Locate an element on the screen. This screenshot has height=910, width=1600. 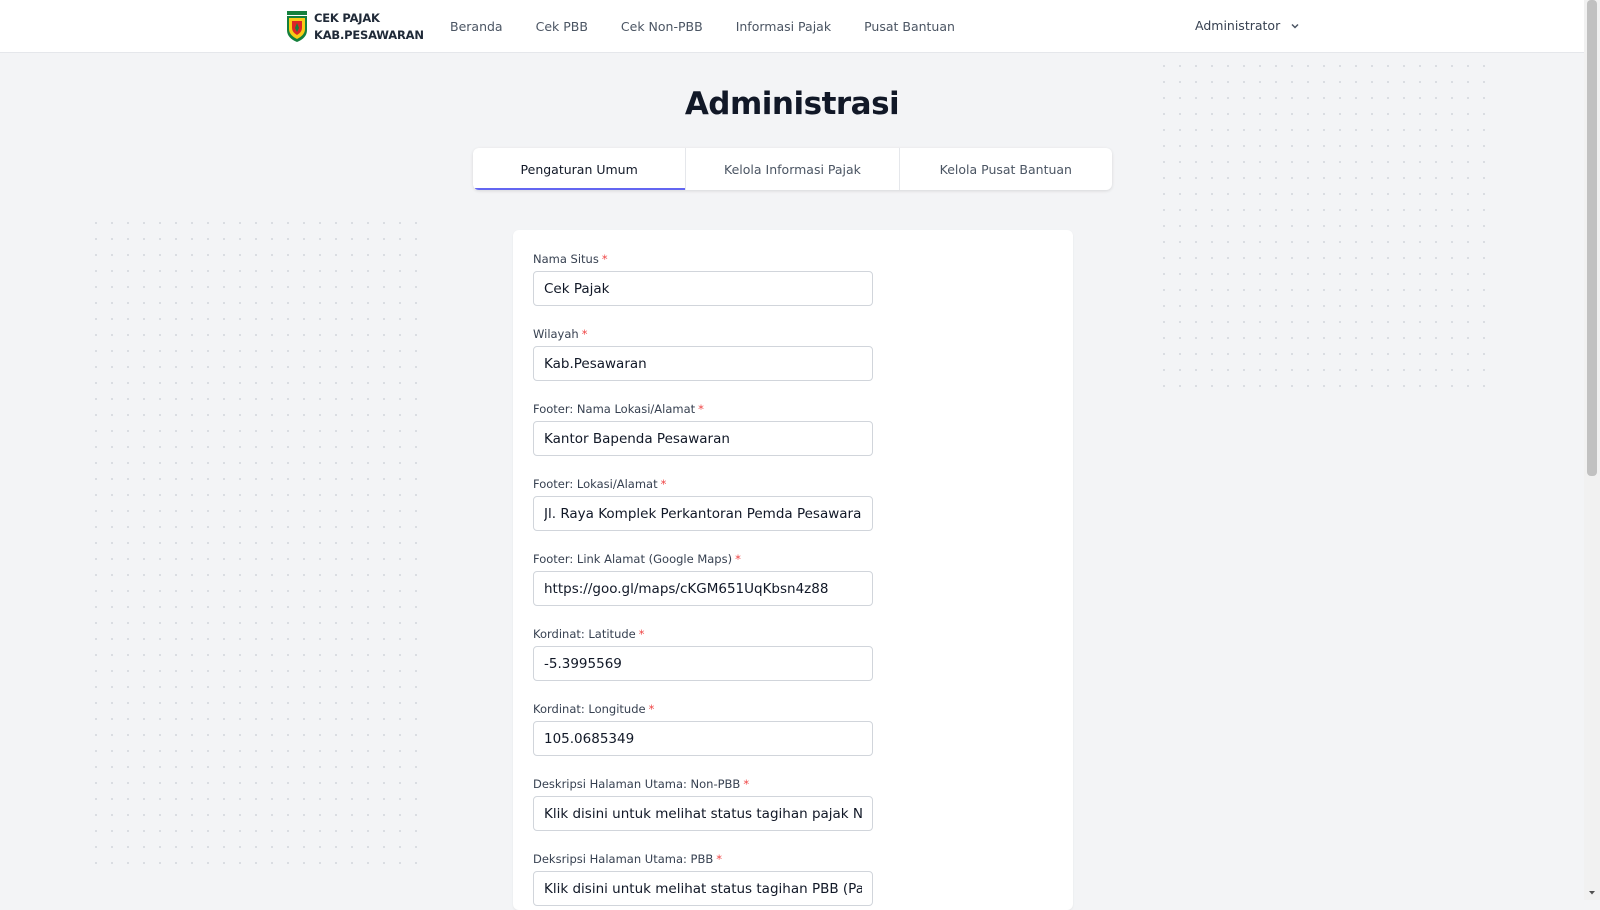
nav-item-pusat-bantuan: Pusat Bantuan is located at coordinates (909, 26).